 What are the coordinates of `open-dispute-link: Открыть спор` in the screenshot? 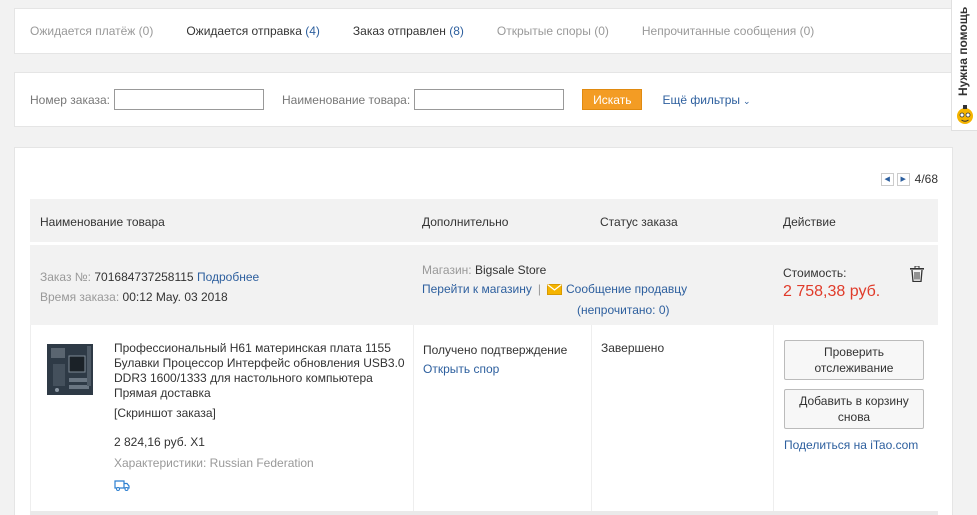 It's located at (461, 369).